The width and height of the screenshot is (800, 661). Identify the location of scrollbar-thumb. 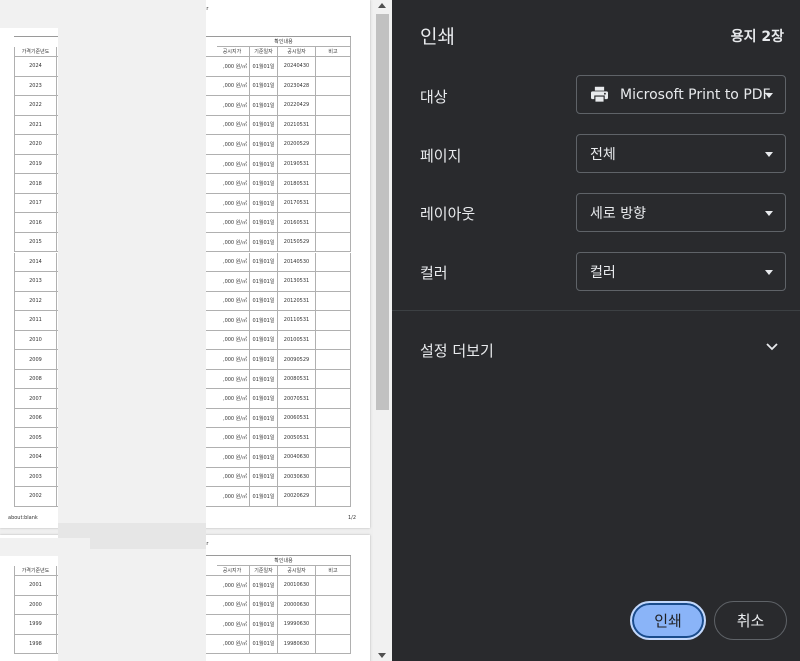
(382, 212).